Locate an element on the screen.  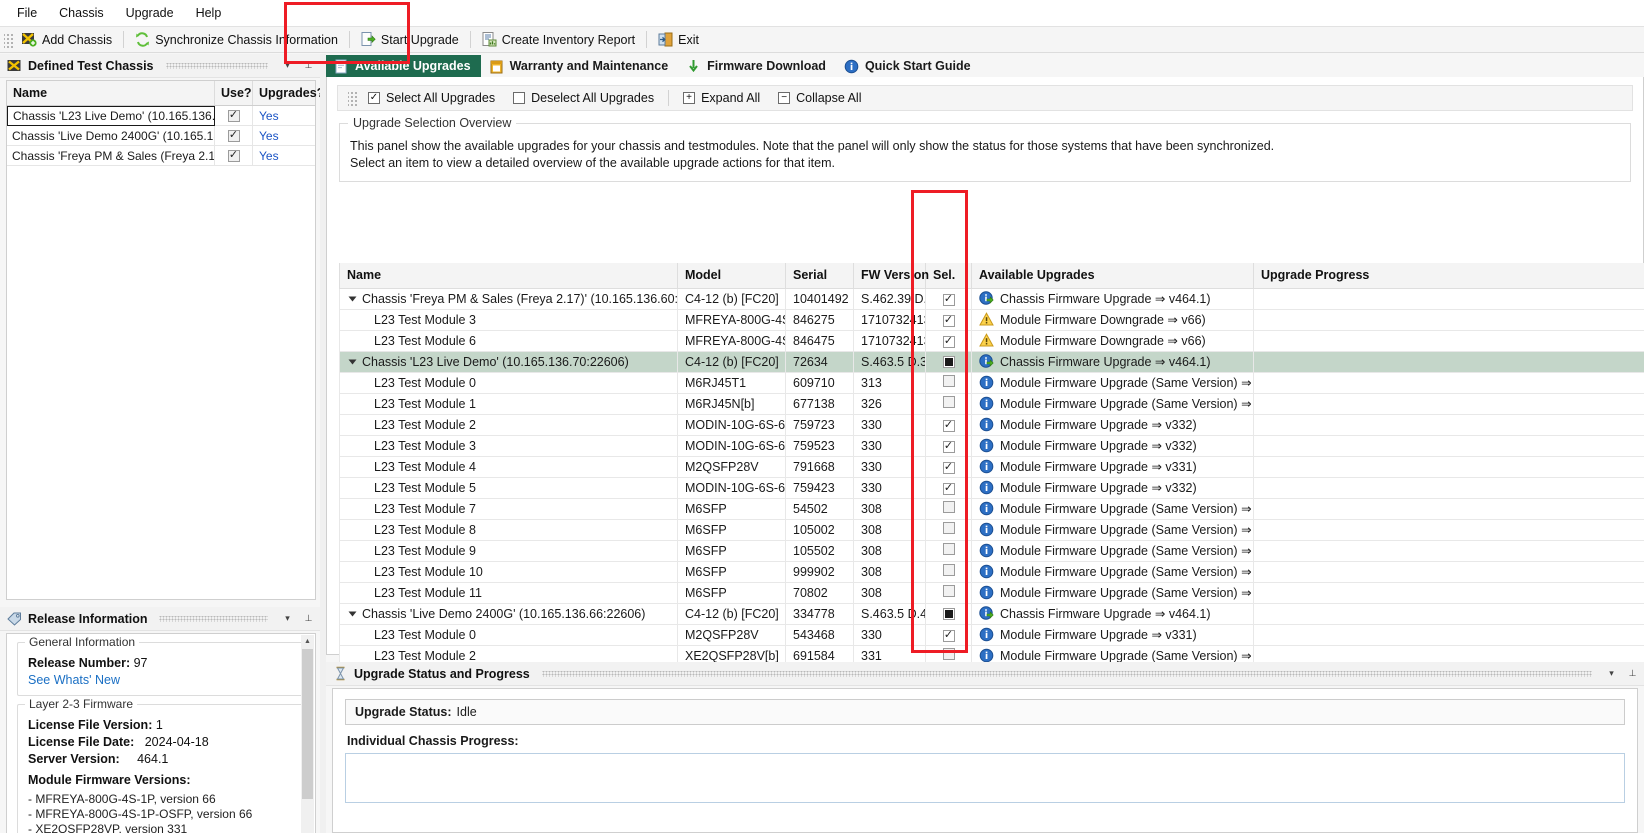
column-header-sel: Sel. is located at coordinates (948, 276).